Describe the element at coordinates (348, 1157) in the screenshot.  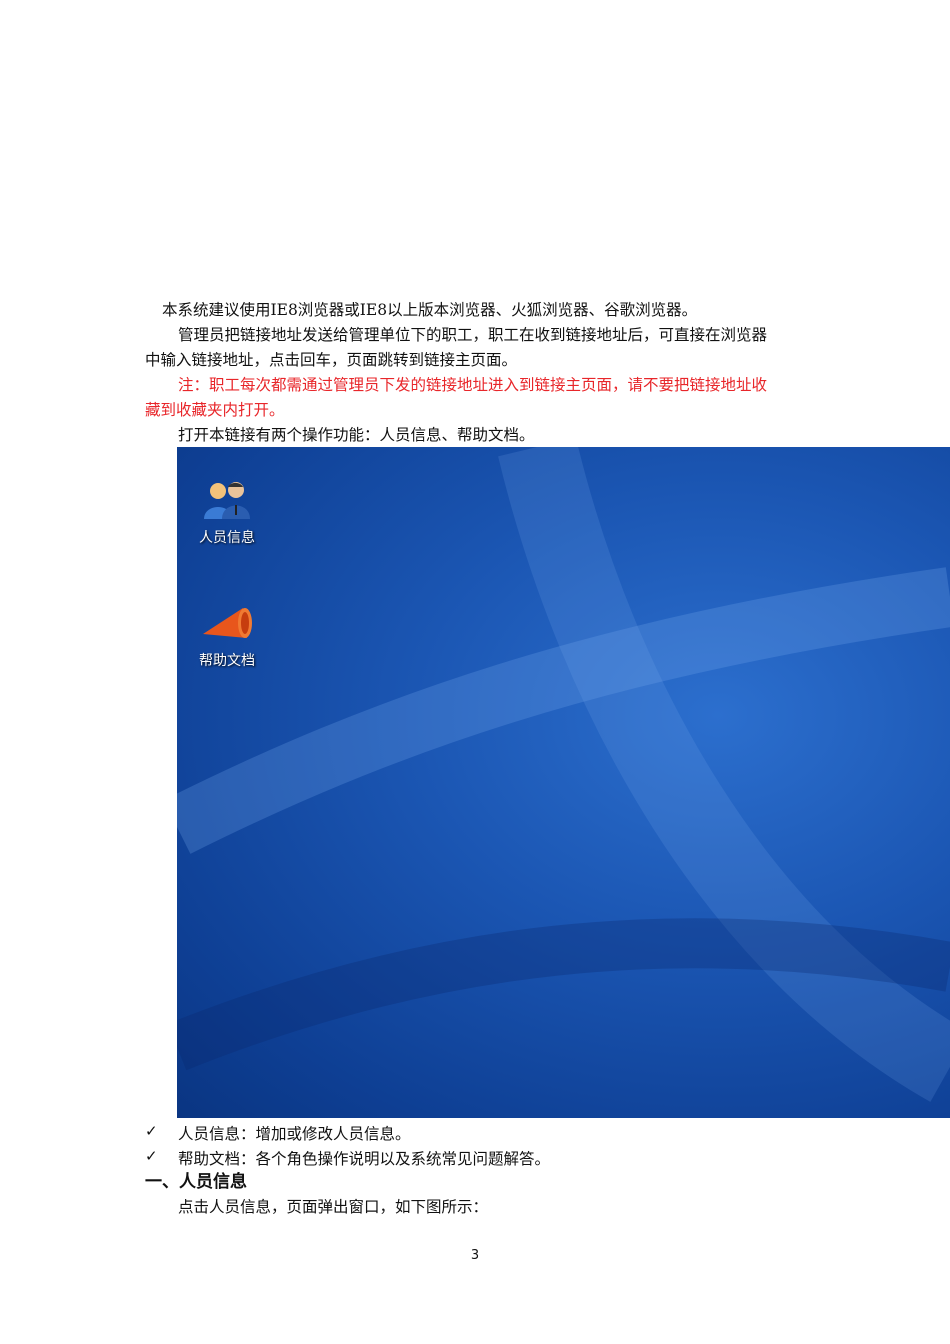
I see `bullet-help: ✓ 帮助文档：各个角色操作说明以及系统常见问题解答。` at that location.